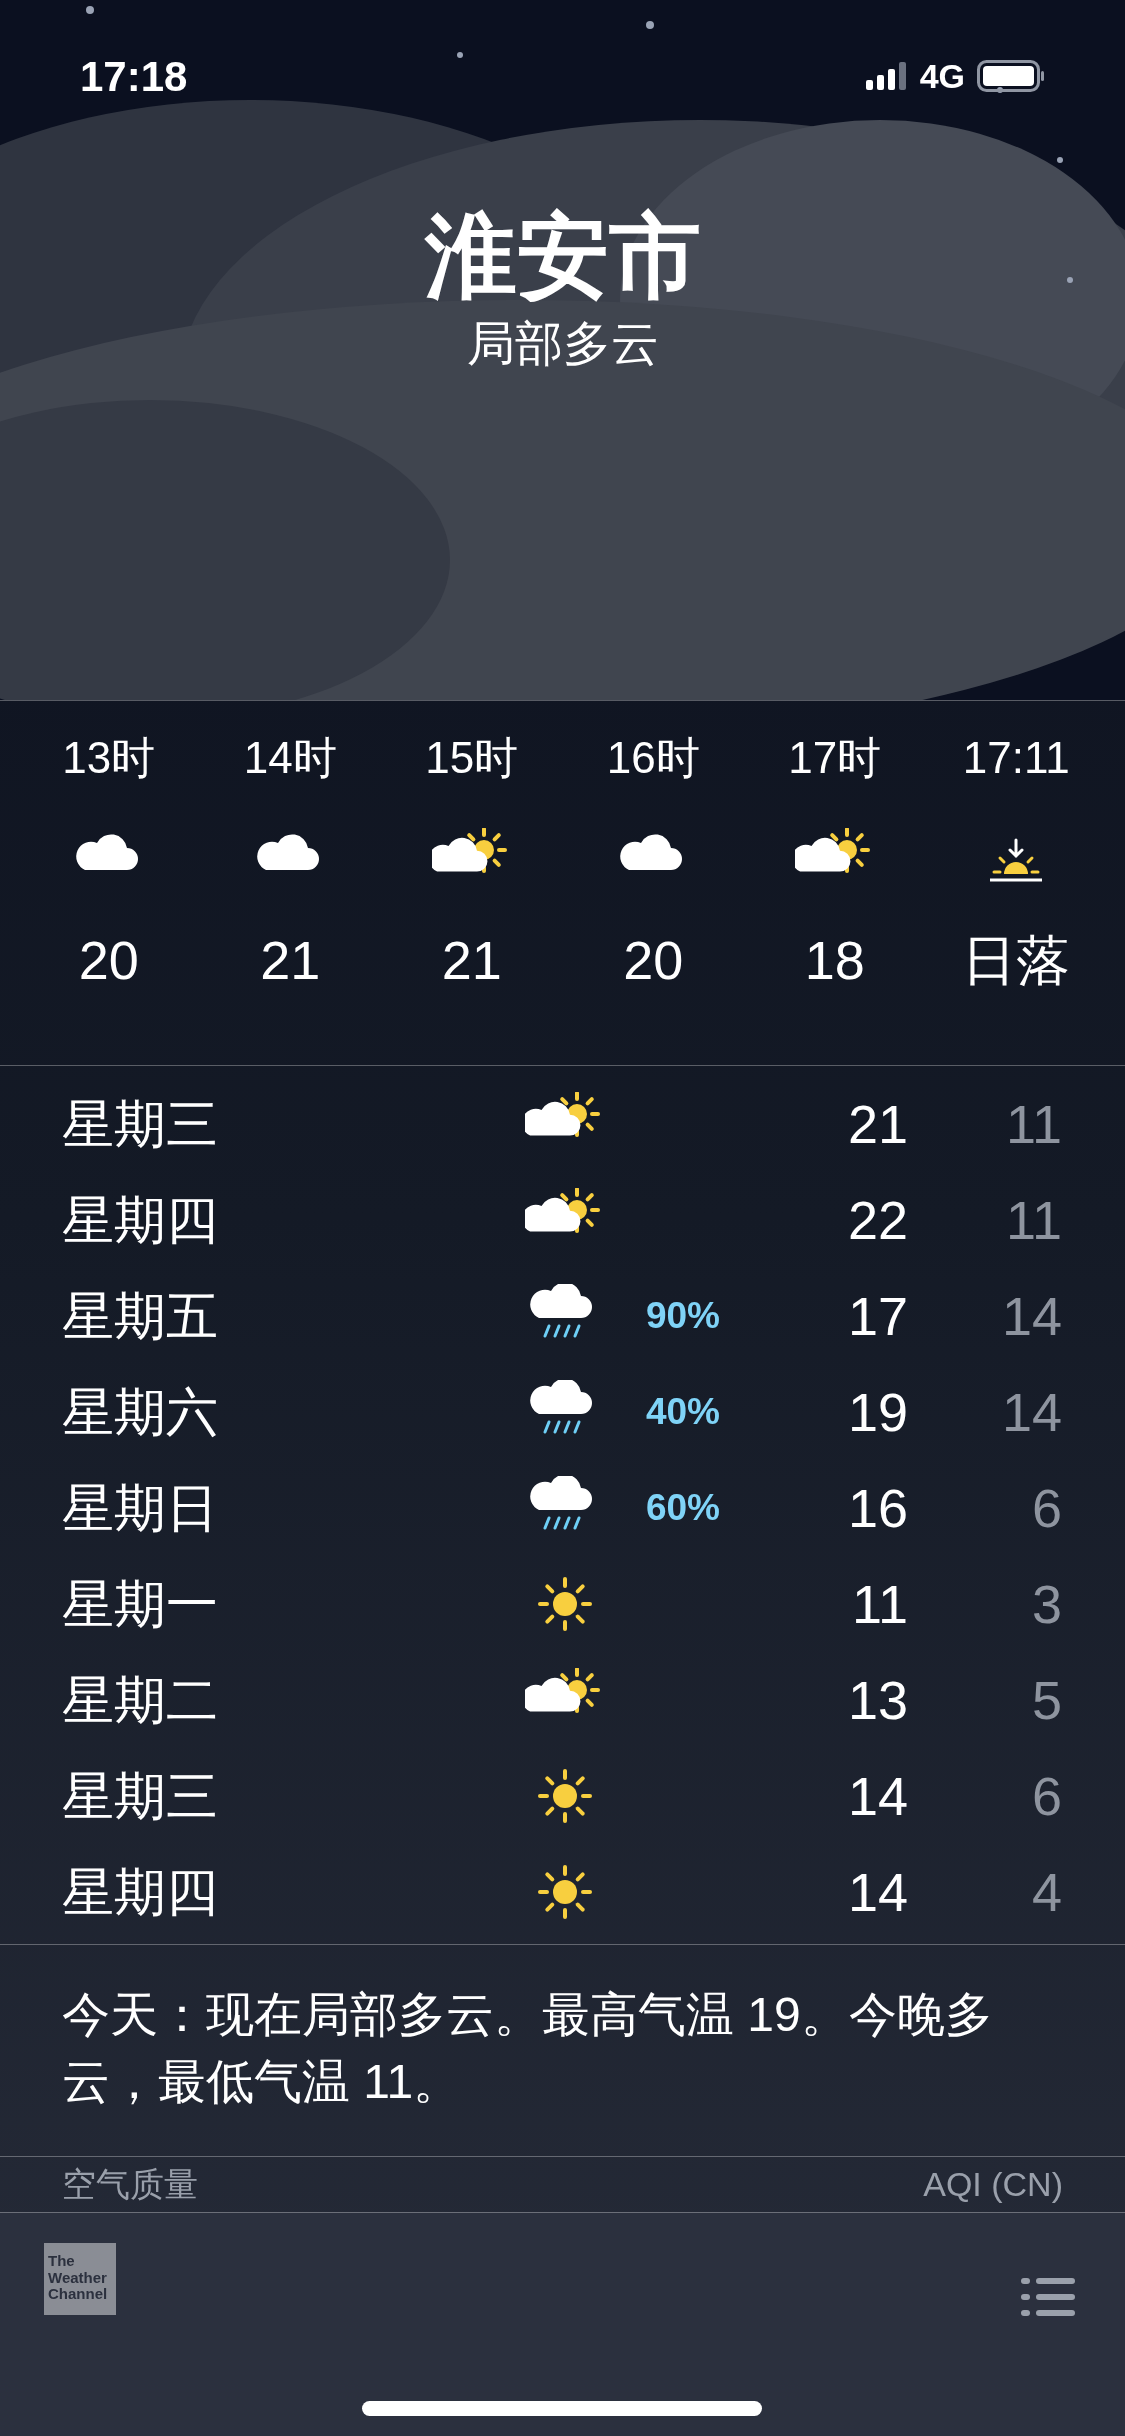 Image resolution: width=1125 pixels, height=2436 pixels. I want to click on hour-label: 17时, so click(835, 758).